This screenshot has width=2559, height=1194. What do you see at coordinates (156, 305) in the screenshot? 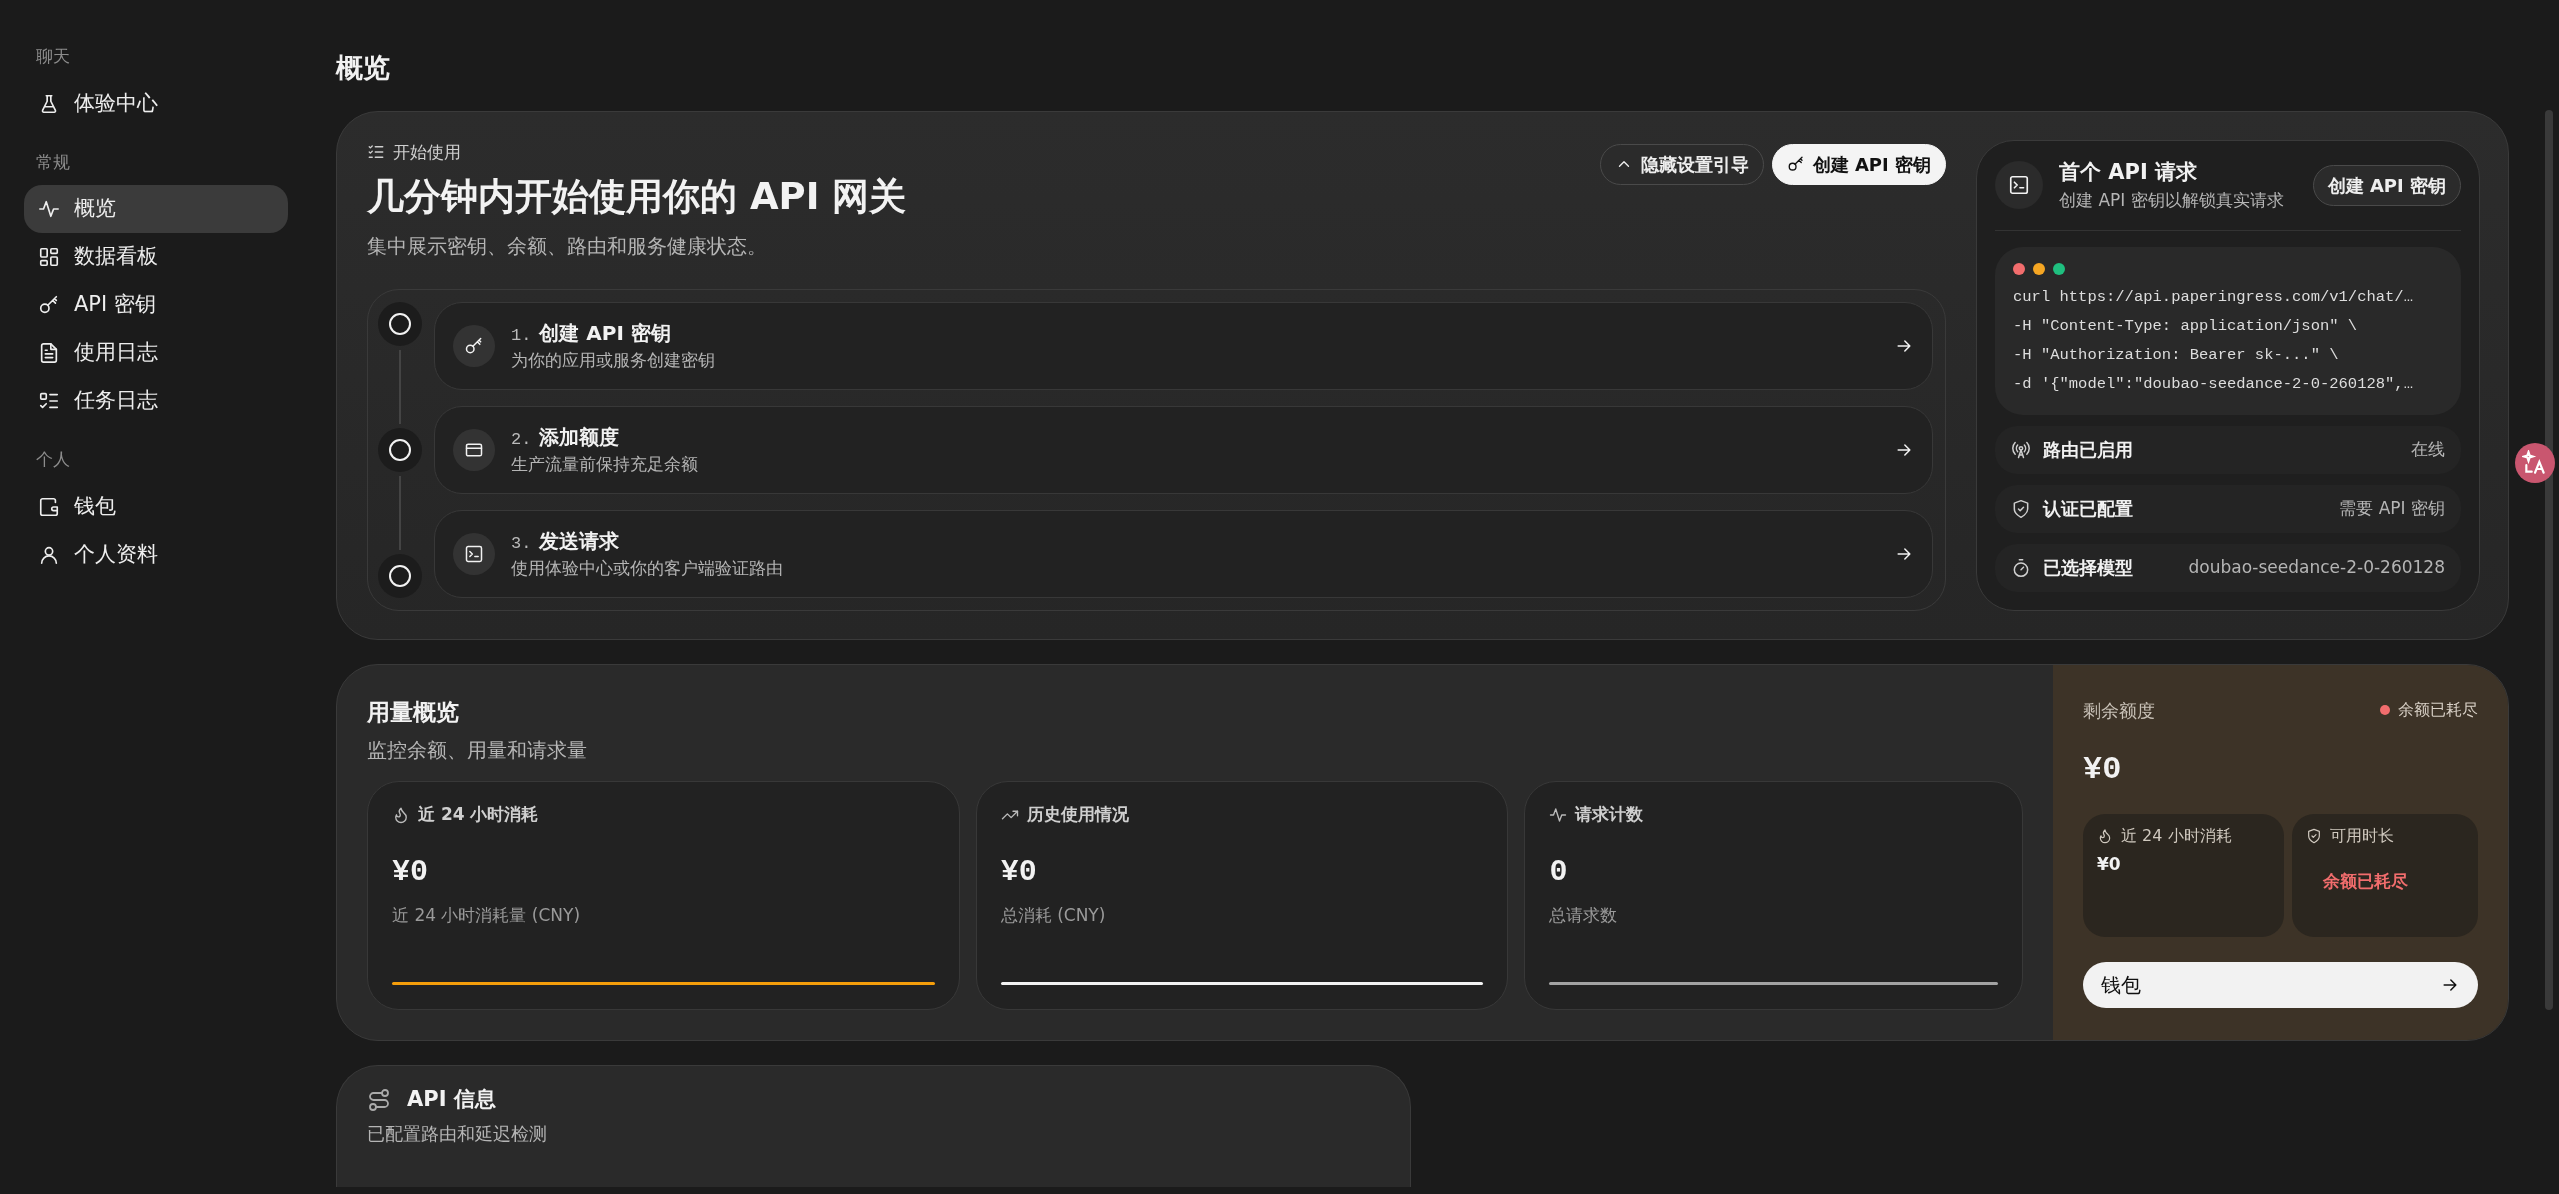
I see `sidebar-item: API 密钥` at bounding box center [156, 305].